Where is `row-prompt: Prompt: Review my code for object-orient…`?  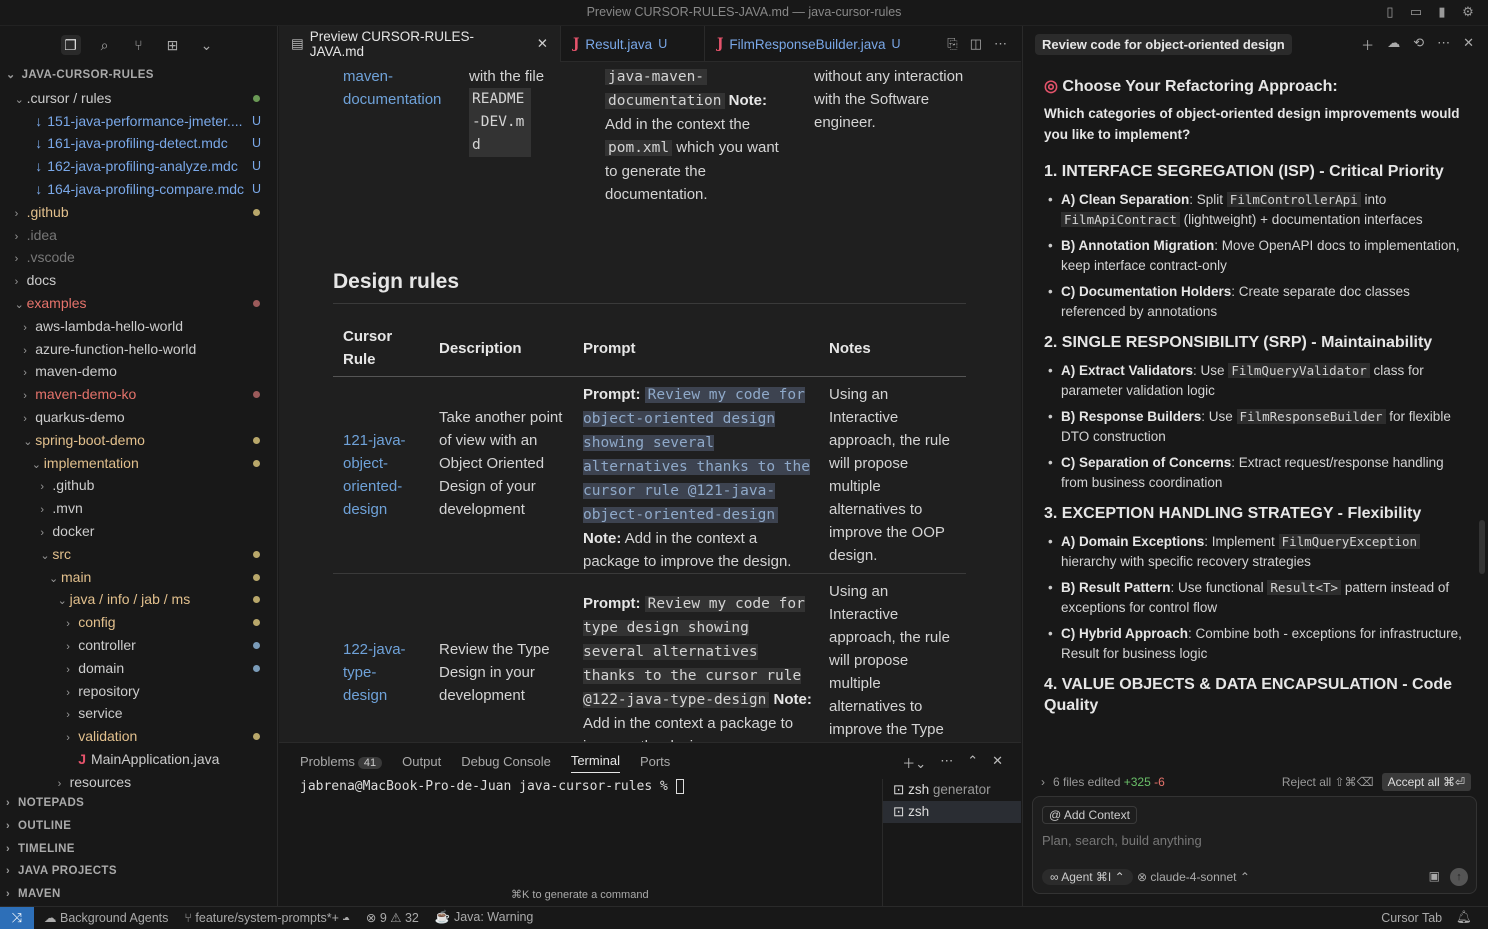 row-prompt: Prompt: Review my code for object-orient… is located at coordinates (698, 478).